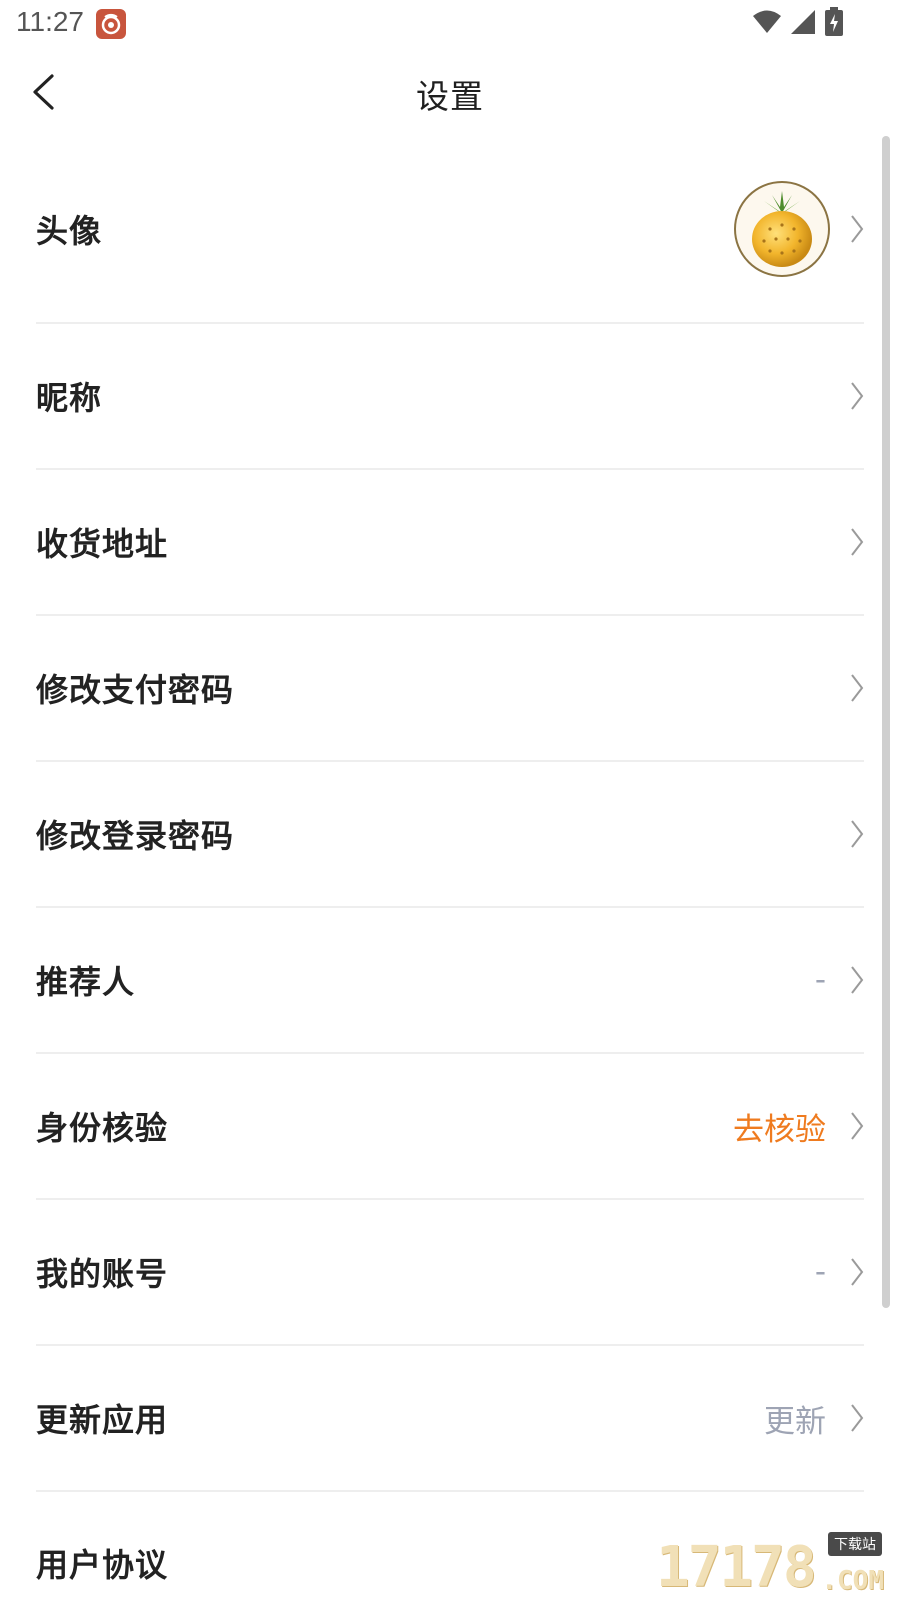 Image resolution: width=900 pixels, height=1600 pixels. I want to click on watermark-logo: 17178 下载站 .COM, so click(771, 1566).